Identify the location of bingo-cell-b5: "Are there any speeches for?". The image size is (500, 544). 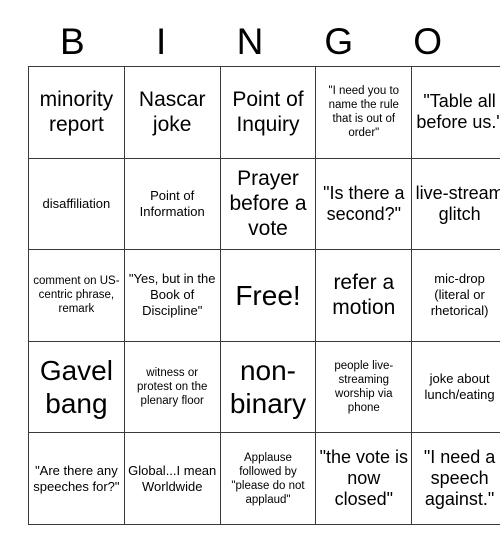
(76, 478).